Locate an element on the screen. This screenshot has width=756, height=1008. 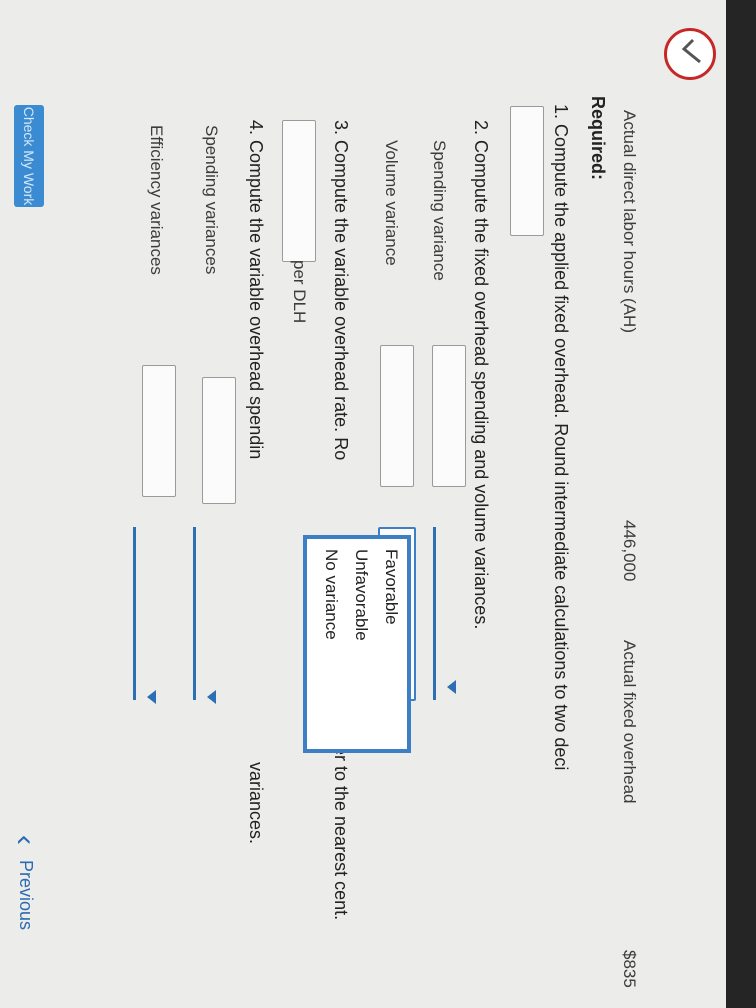
spending-variance-label: Spending variance is located at coordinates (439, 210).